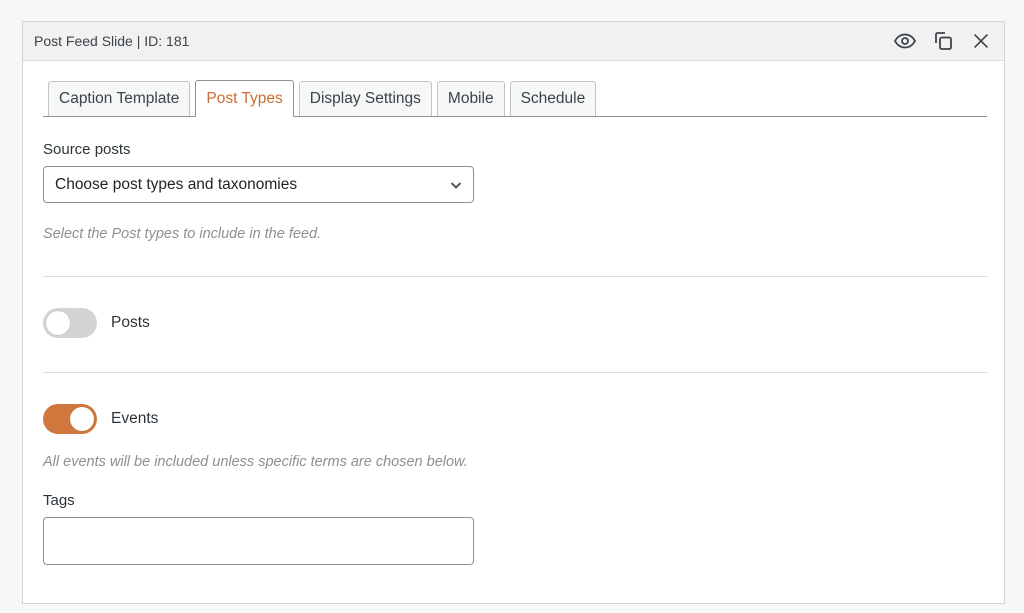 The width and height of the screenshot is (1024, 613). What do you see at coordinates (130, 322) in the screenshot?
I see `posts-toggle-label: Posts` at bounding box center [130, 322].